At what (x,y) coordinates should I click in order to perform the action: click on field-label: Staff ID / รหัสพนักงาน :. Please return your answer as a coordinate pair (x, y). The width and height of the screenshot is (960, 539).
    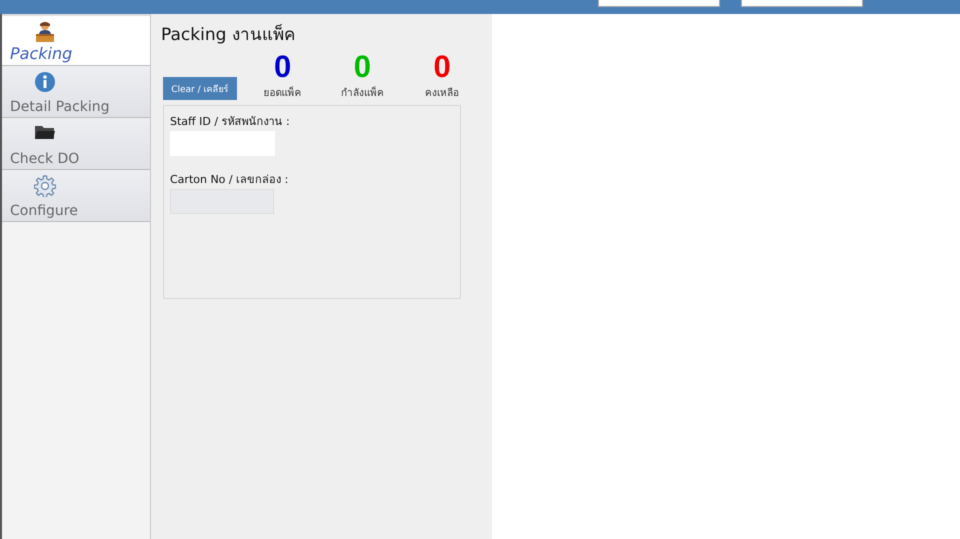
    Looking at the image, I should click on (230, 122).